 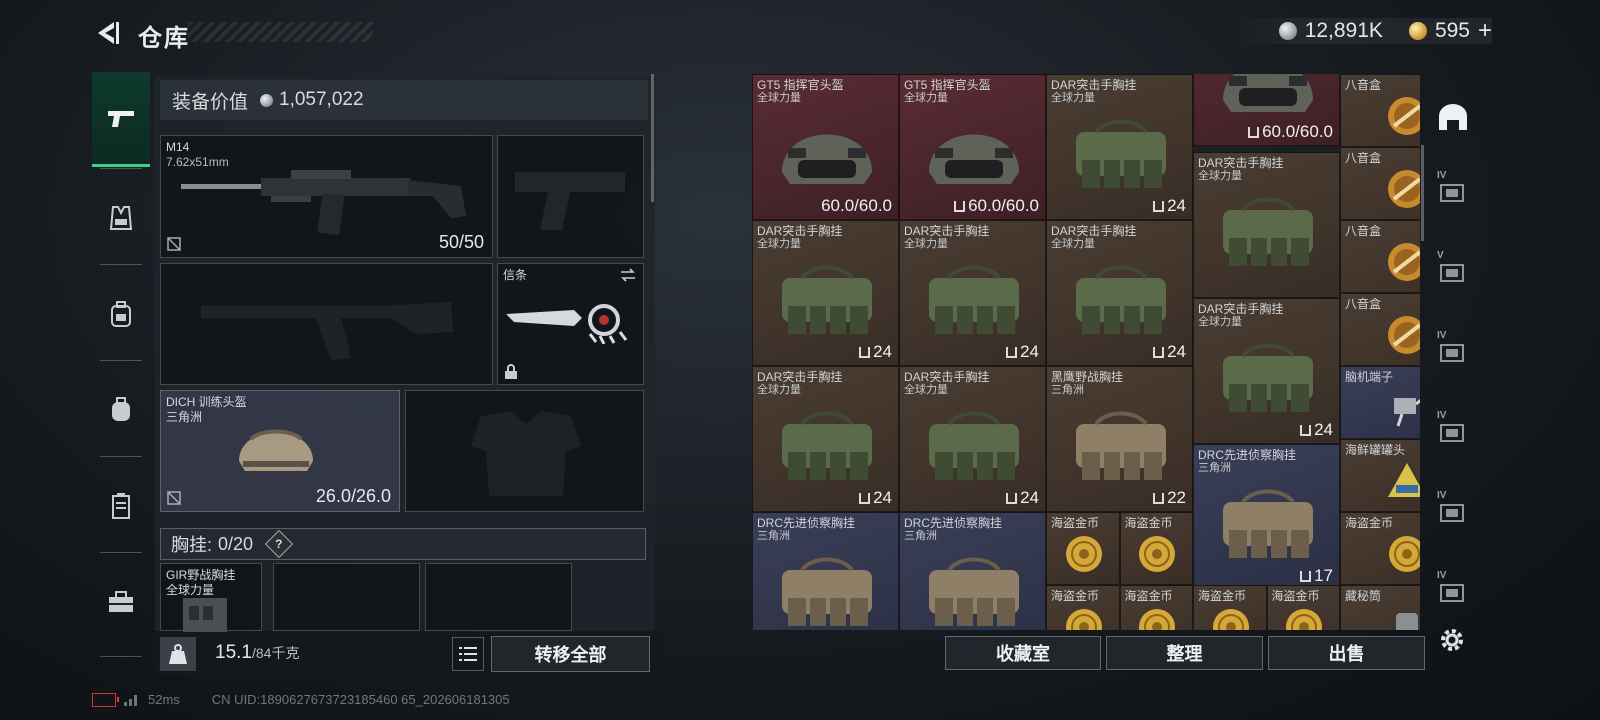 I want to click on backpack-icon, so click(x=121, y=314).